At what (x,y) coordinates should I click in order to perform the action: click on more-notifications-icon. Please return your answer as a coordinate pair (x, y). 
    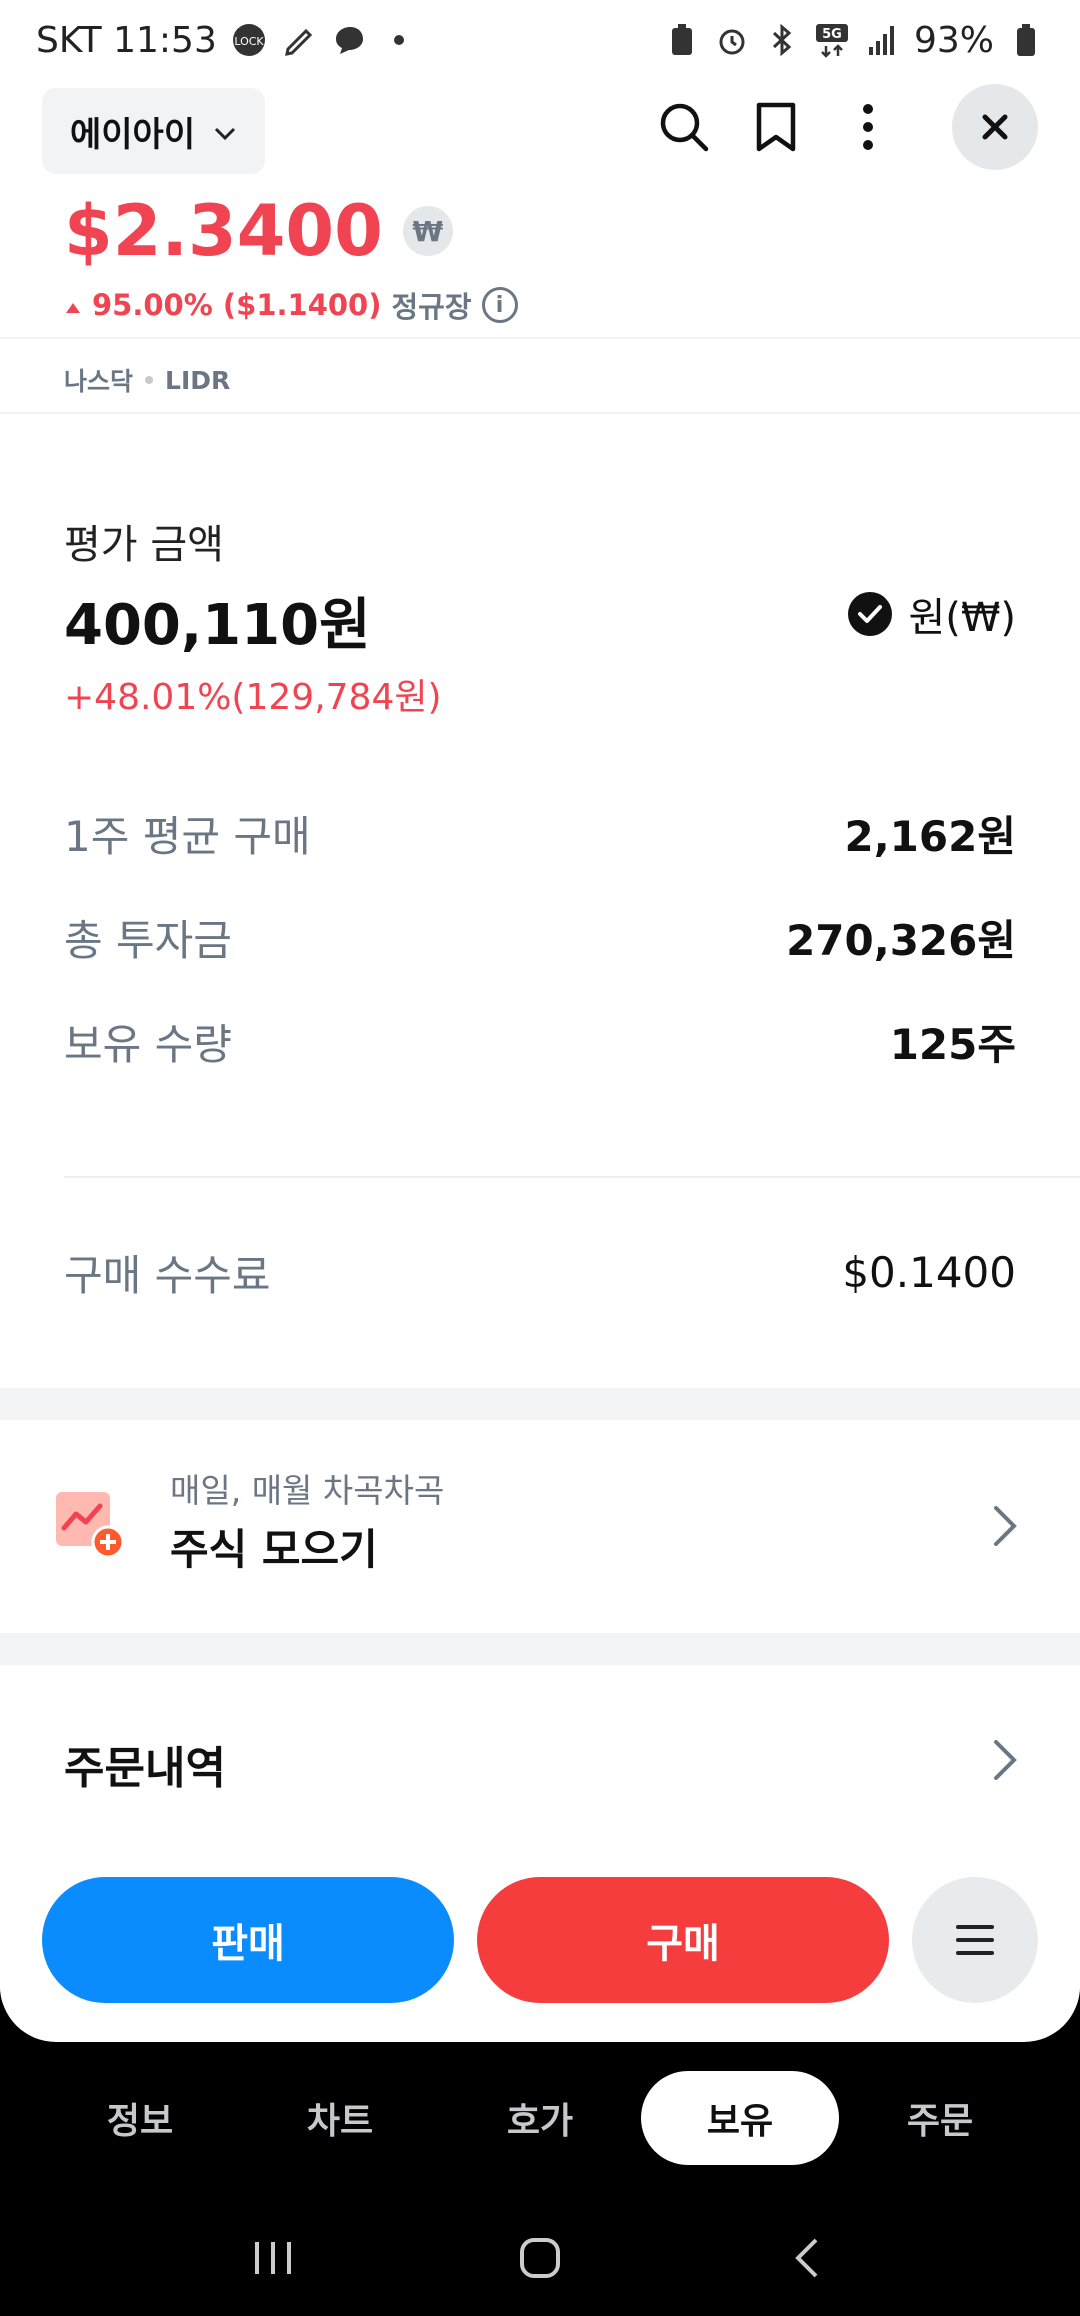
    Looking at the image, I should click on (399, 40).